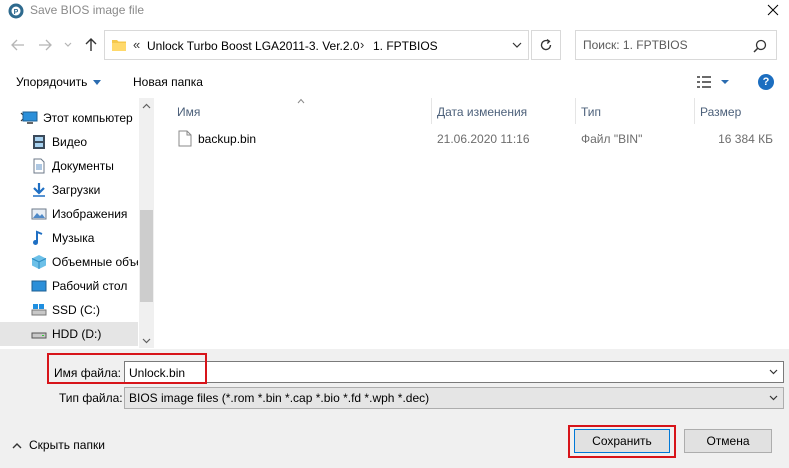 The width and height of the screenshot is (789, 468). I want to click on nav-item-drive-c: SSD (C:), so click(69, 310).